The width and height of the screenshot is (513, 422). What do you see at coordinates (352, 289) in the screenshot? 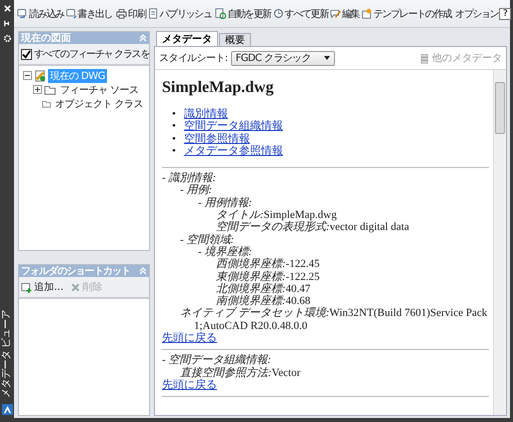
I see `metadata-field: 北側境界座標:40.47` at bounding box center [352, 289].